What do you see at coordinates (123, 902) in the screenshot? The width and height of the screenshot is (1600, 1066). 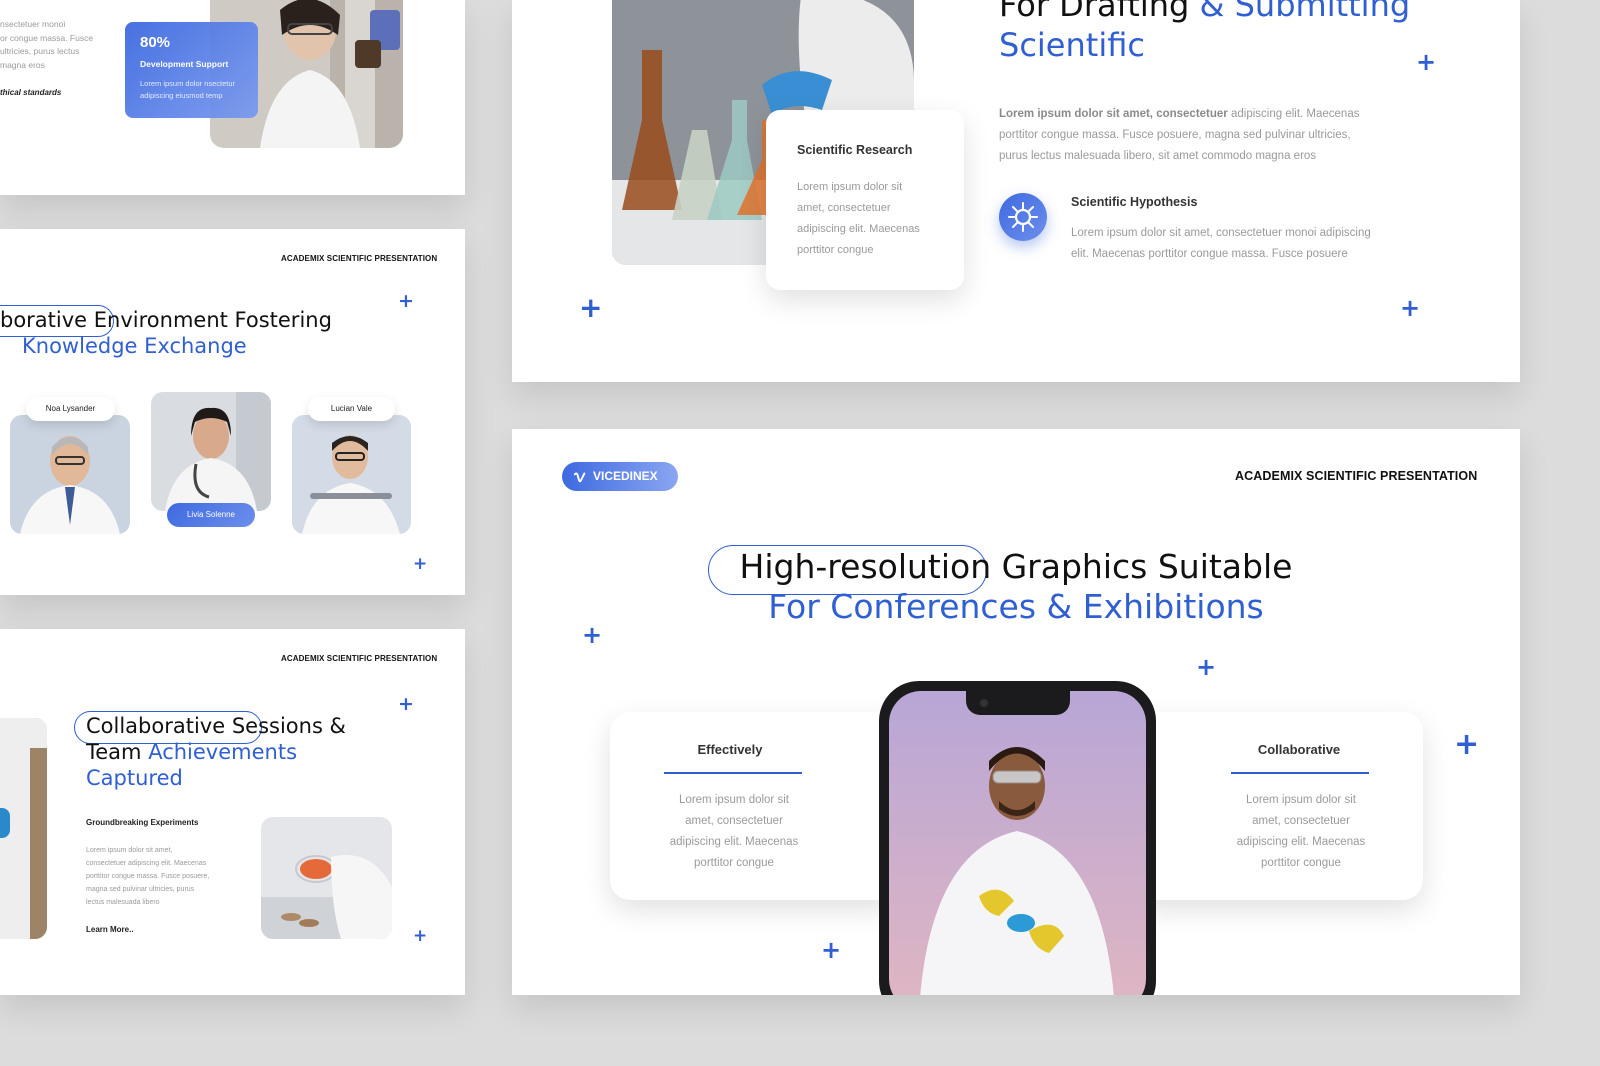 I see `body-line: lectus malesuada libero` at bounding box center [123, 902].